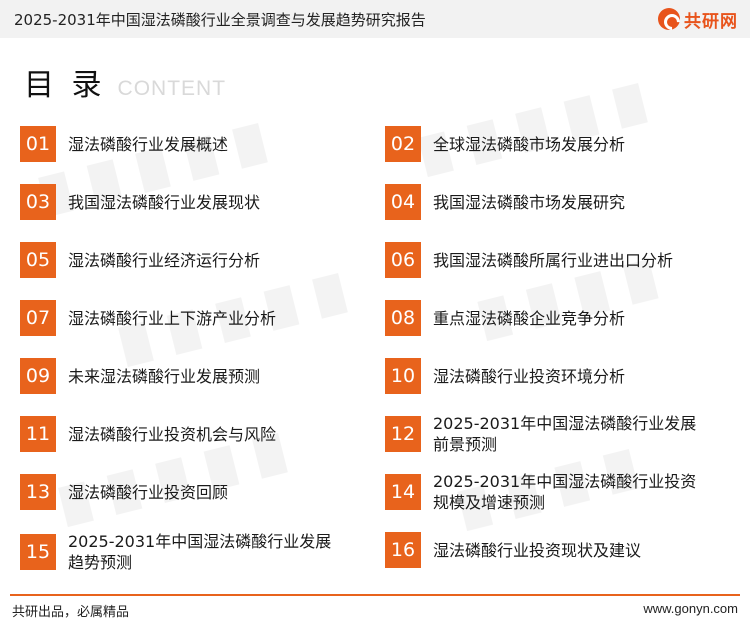 This screenshot has width=750, height=622. I want to click on toc-item-label: 重点湿法磷酸企业竞争分析, so click(529, 318).